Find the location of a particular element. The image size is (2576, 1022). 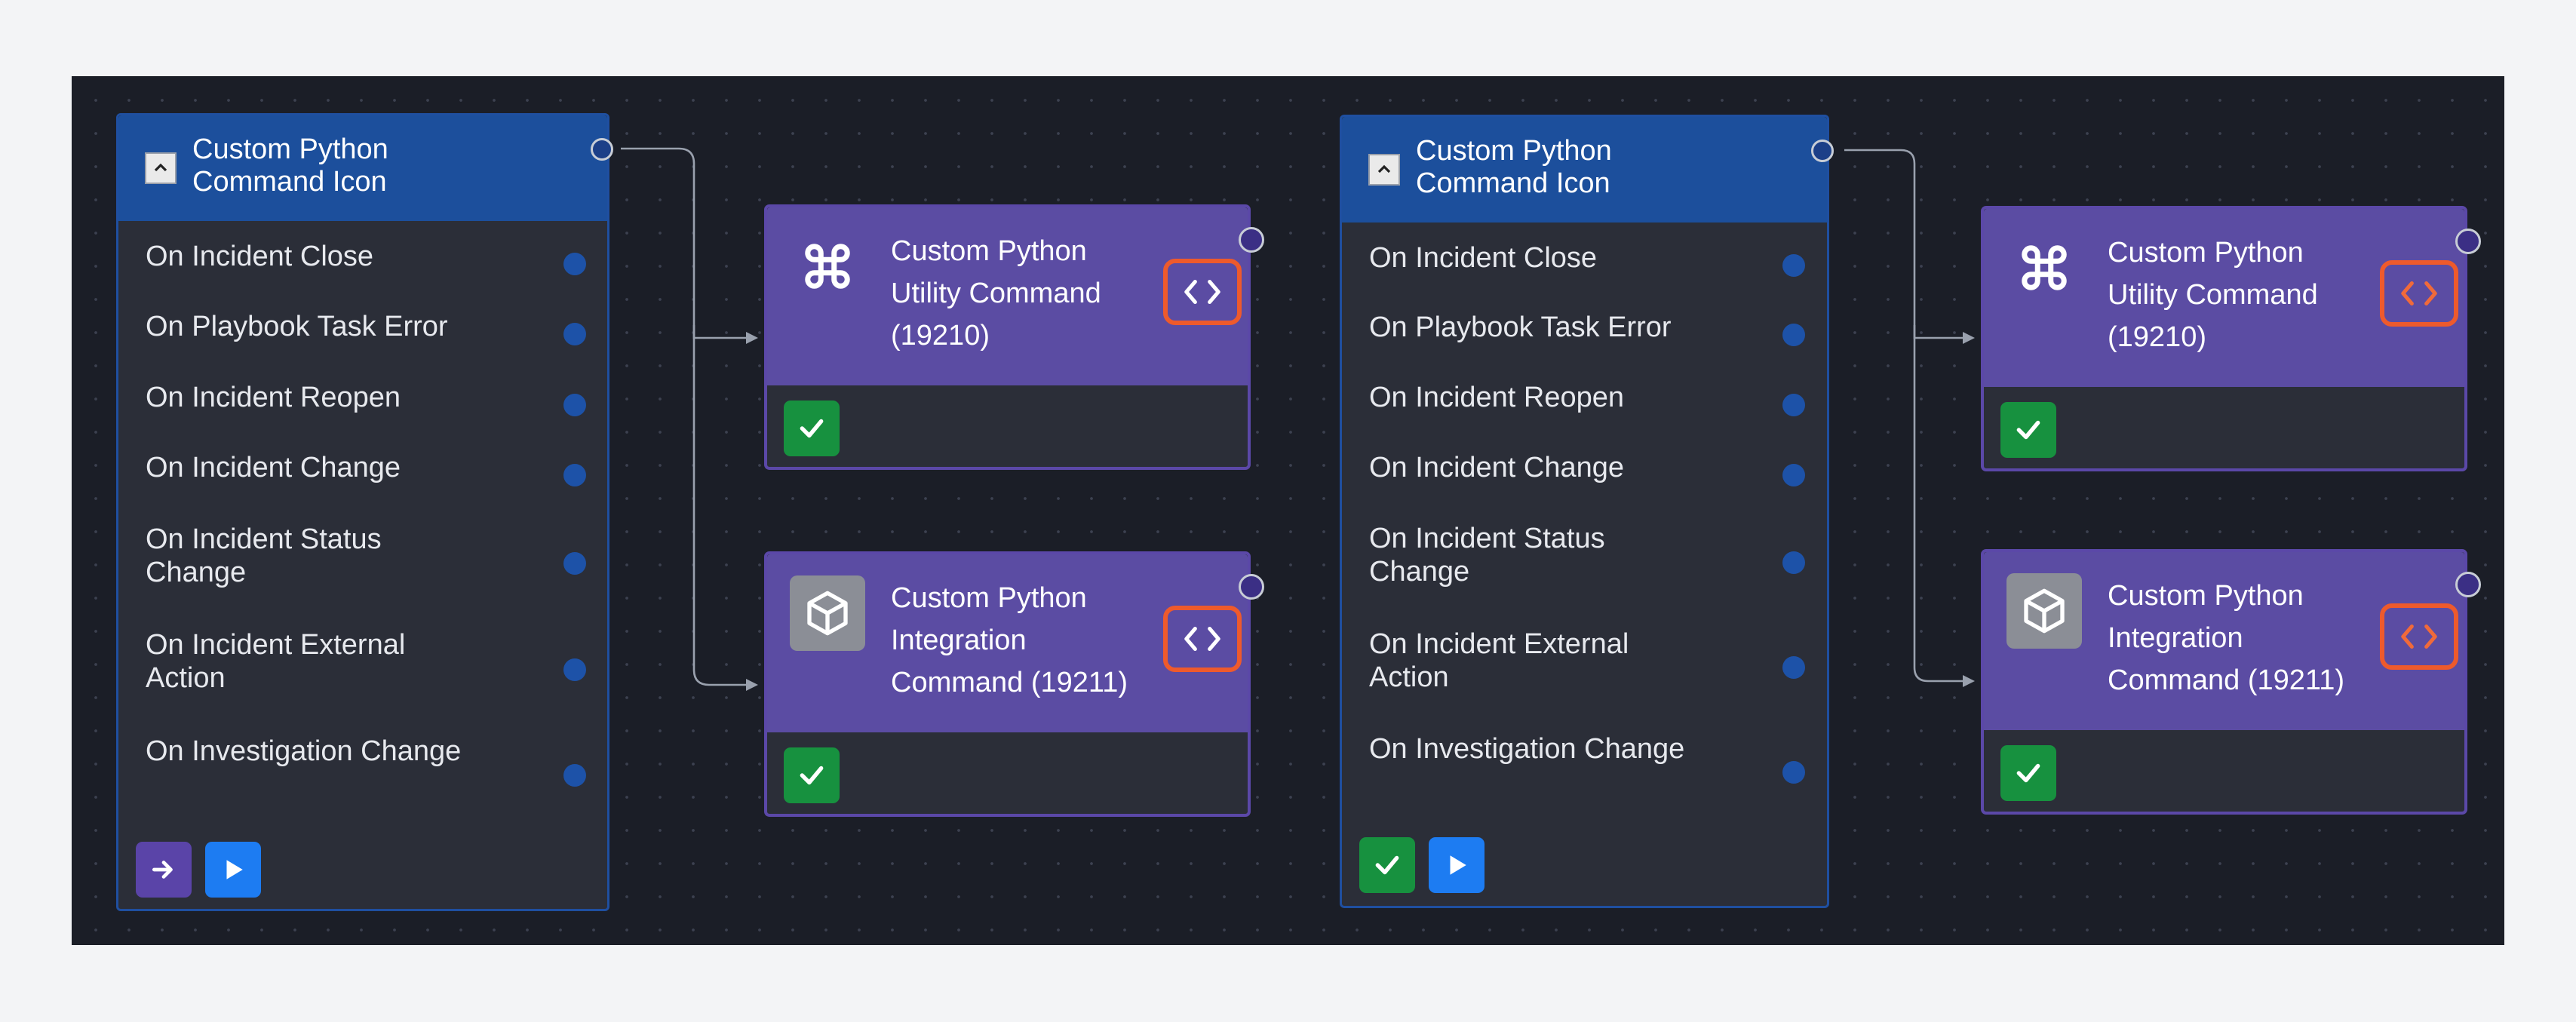

play-icon is located at coordinates (234, 869).